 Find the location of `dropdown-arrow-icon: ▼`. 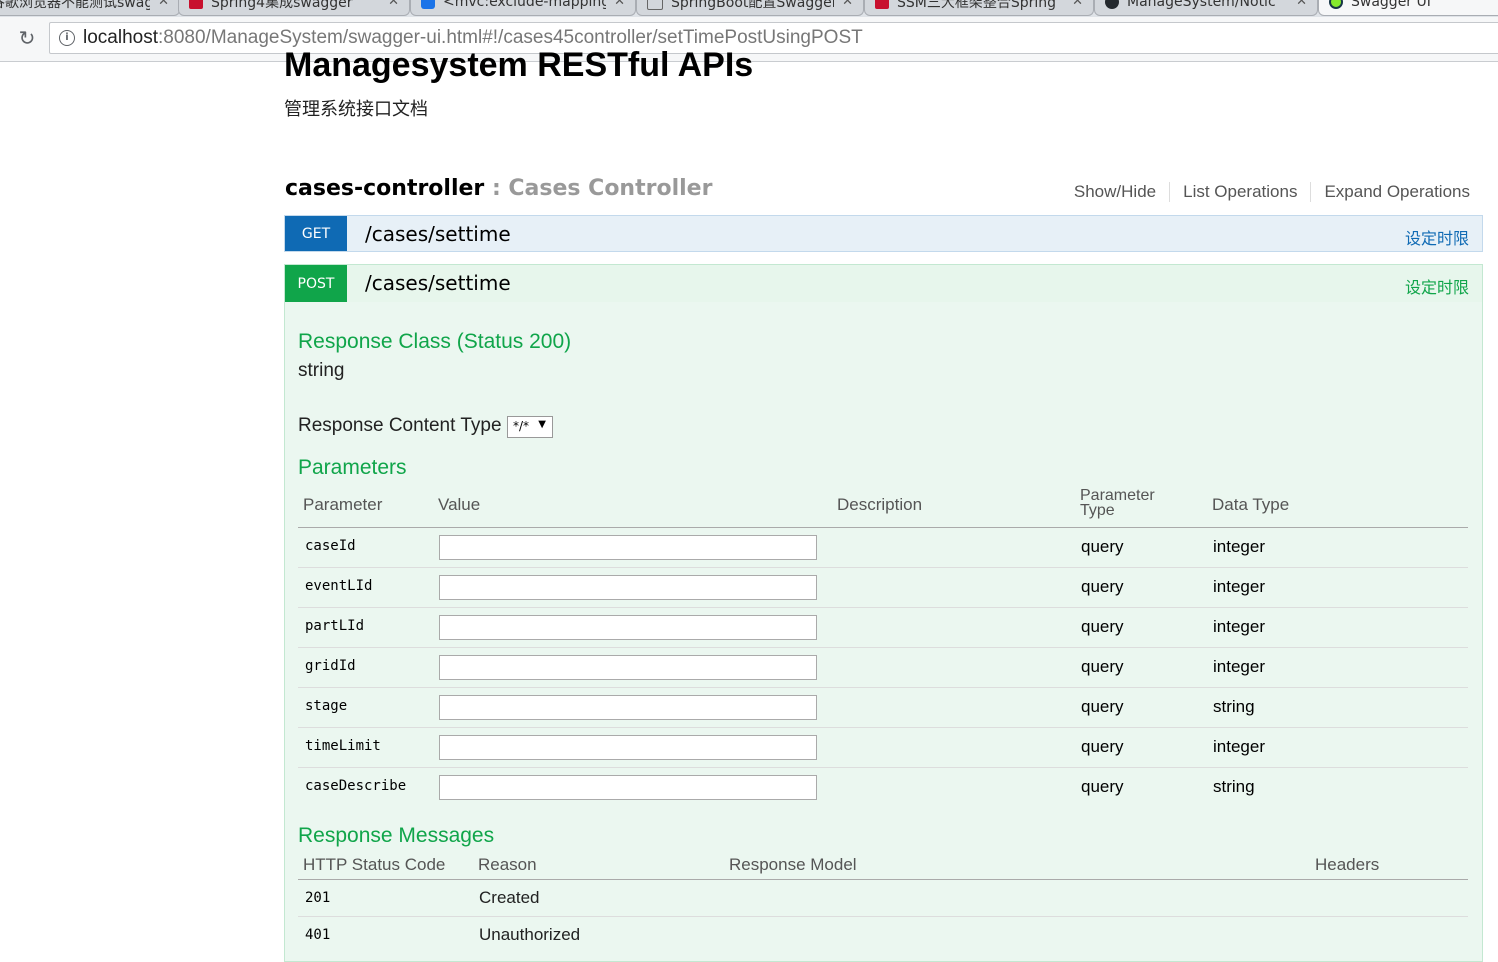

dropdown-arrow-icon: ▼ is located at coordinates (542, 424).